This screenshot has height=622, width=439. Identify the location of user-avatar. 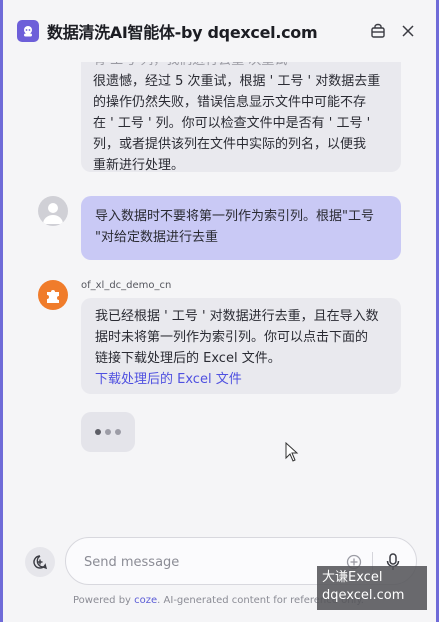
(53, 211).